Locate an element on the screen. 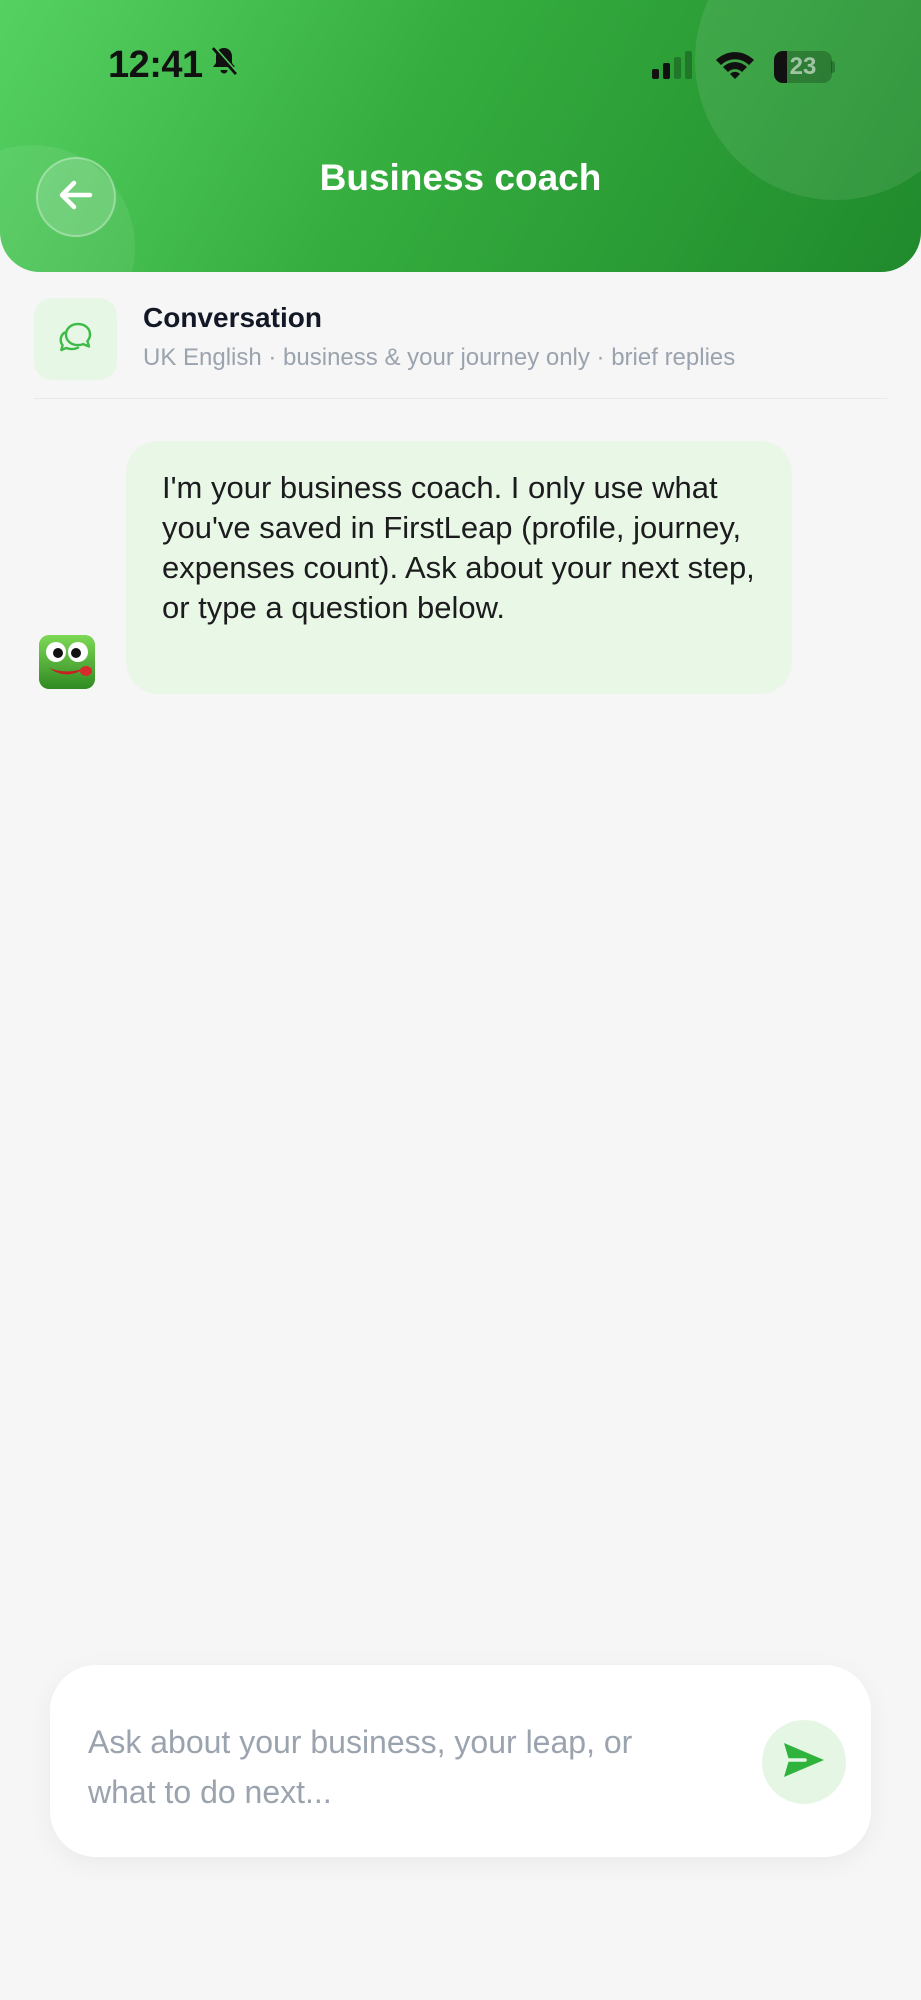 The image size is (921, 2000). bell-muted-icon is located at coordinates (224, 65).